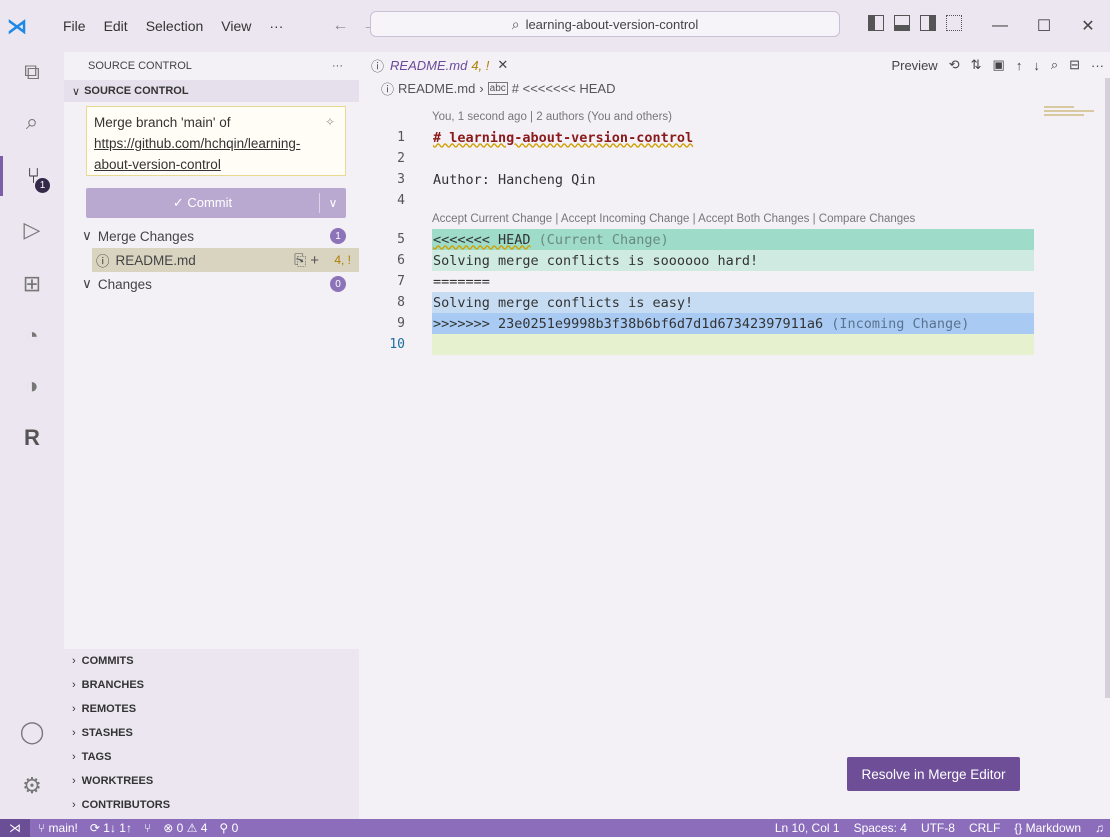 The width and height of the screenshot is (1110, 837). What do you see at coordinates (32, 176) in the screenshot?
I see `source-control-icon: ⑂ 1` at bounding box center [32, 176].